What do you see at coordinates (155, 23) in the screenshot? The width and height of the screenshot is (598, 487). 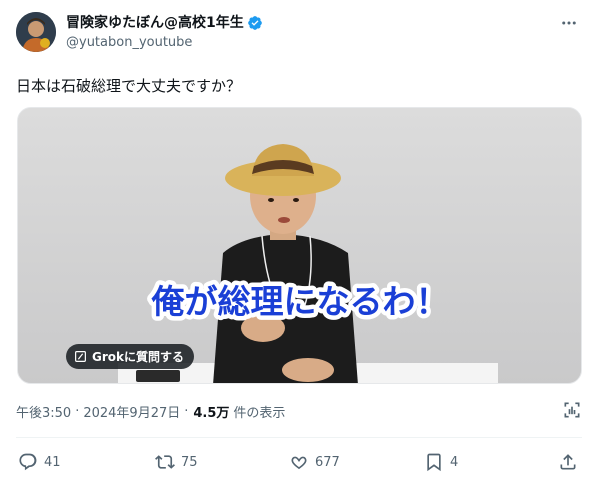 I see `display-name: 冒険家ゆたぼん@高校1年生` at bounding box center [155, 23].